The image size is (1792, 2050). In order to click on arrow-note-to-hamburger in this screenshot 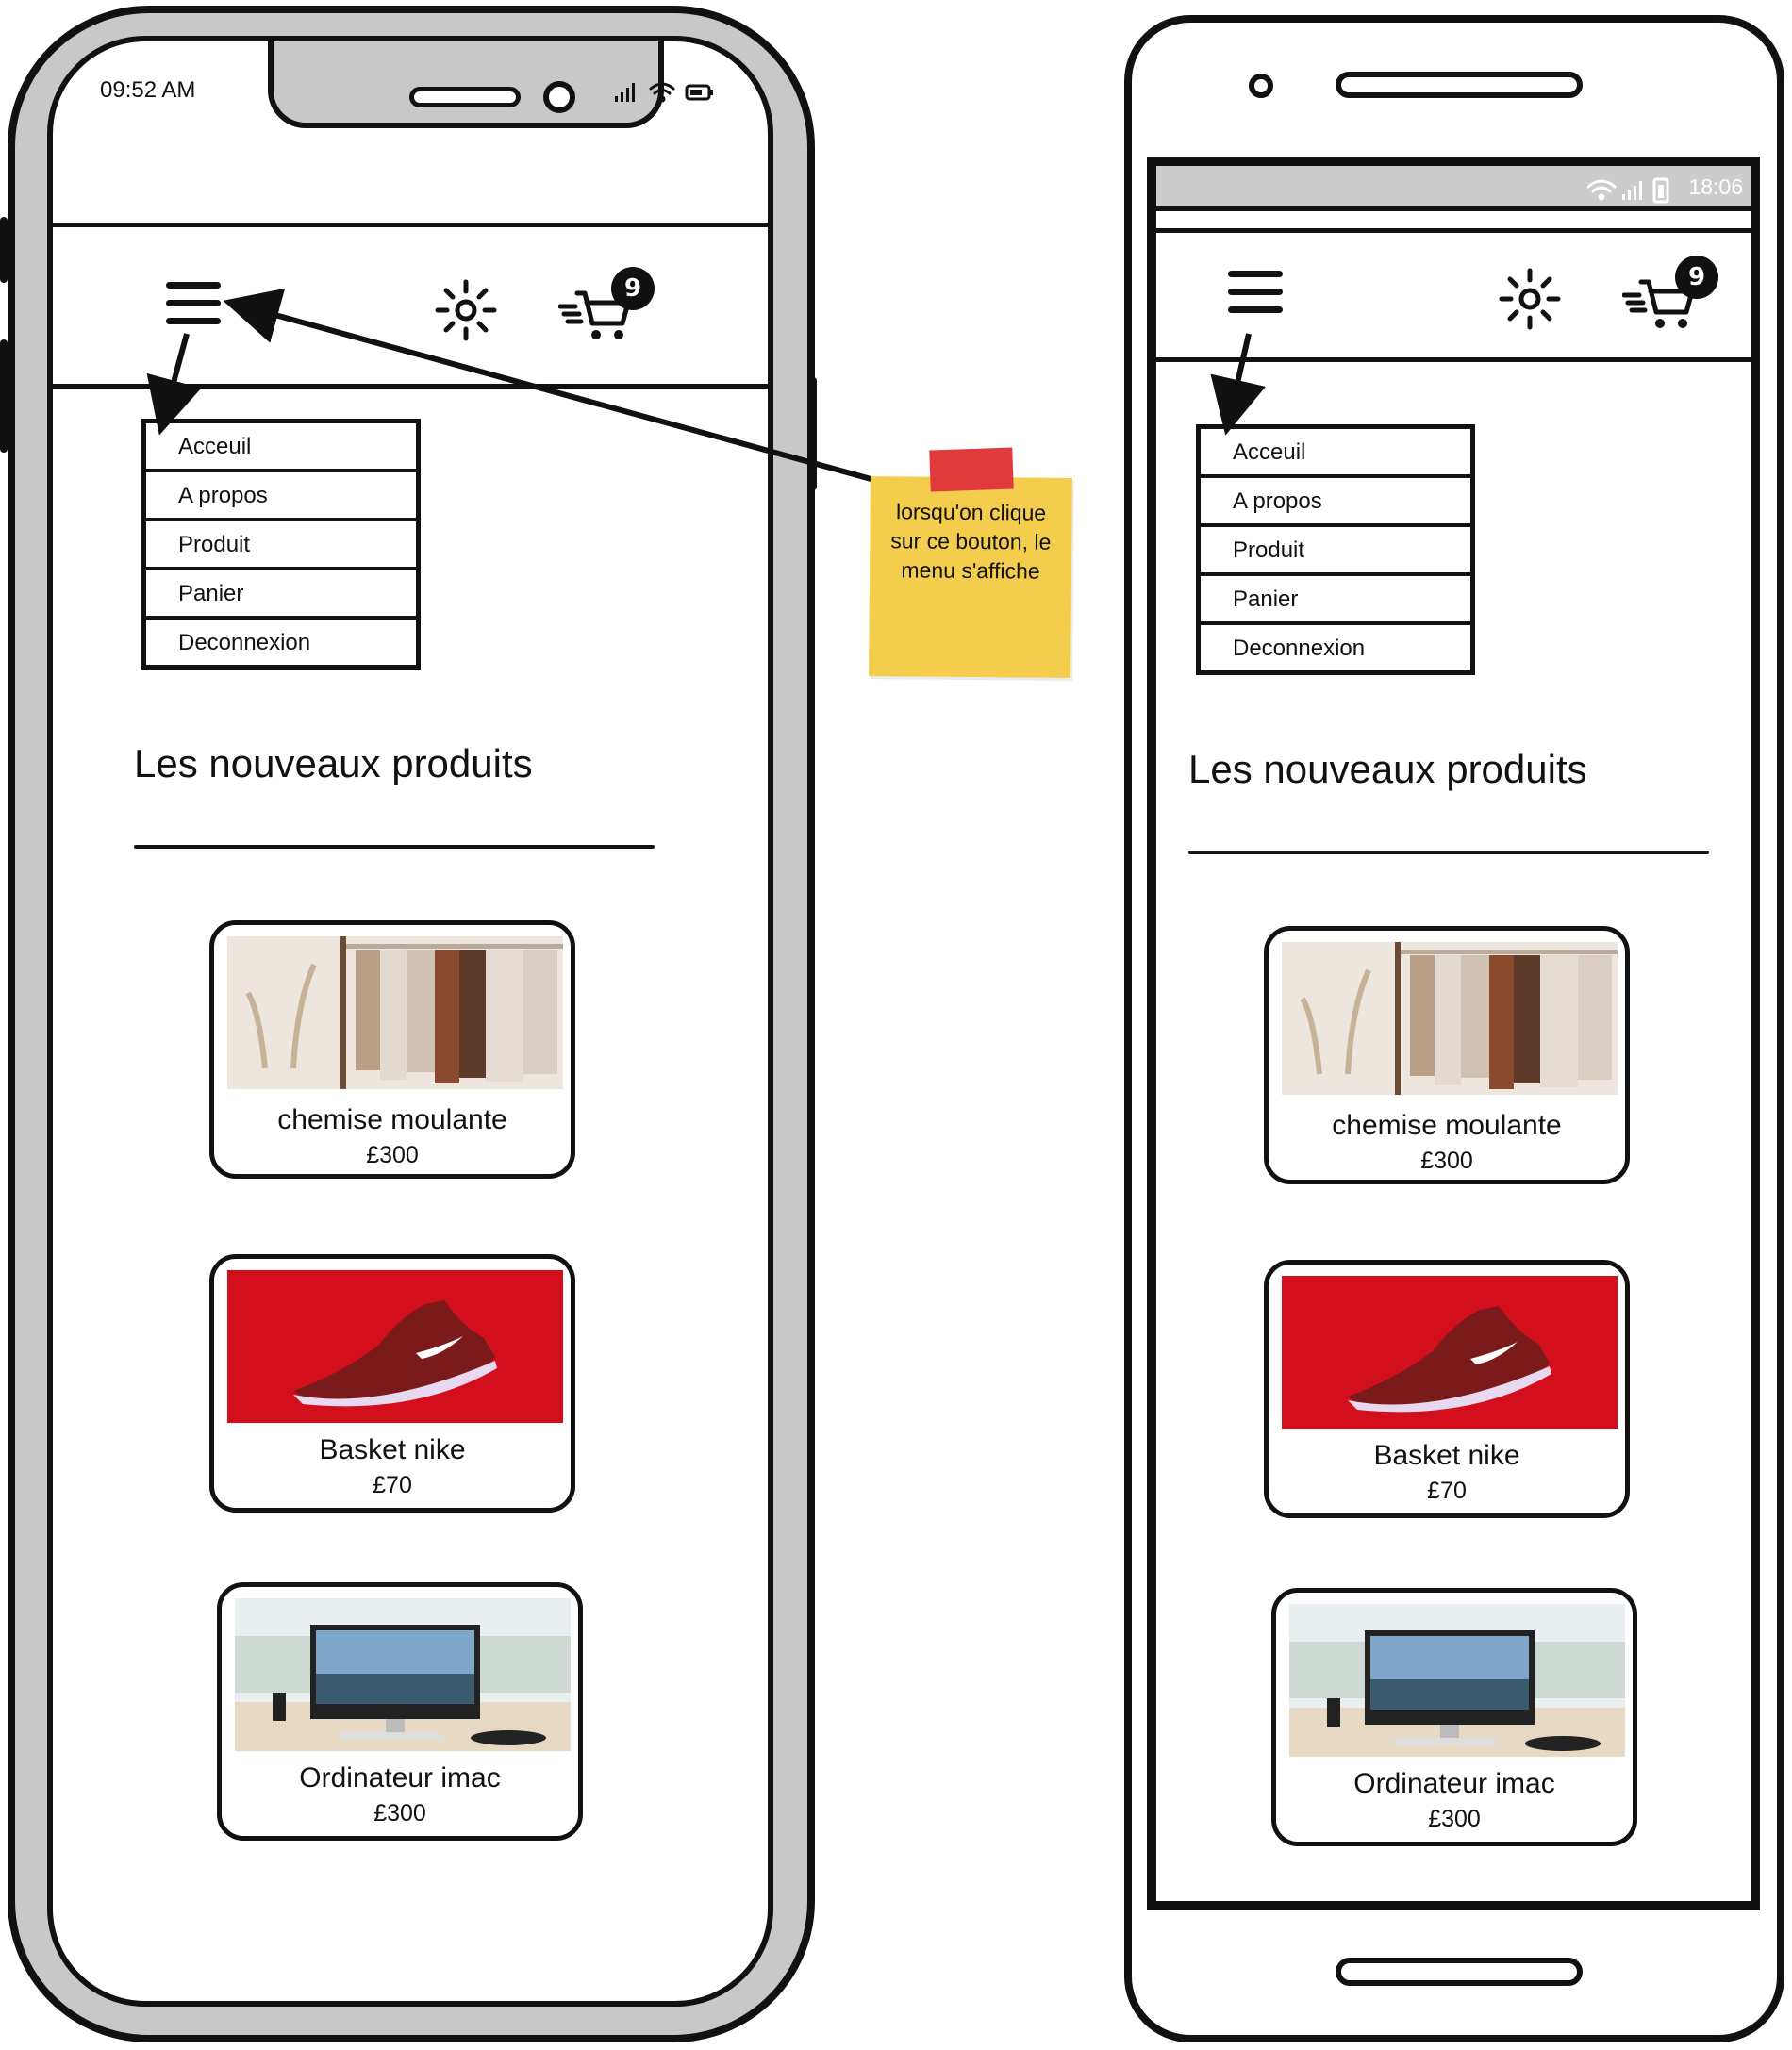, I will do `click(554, 387)`.